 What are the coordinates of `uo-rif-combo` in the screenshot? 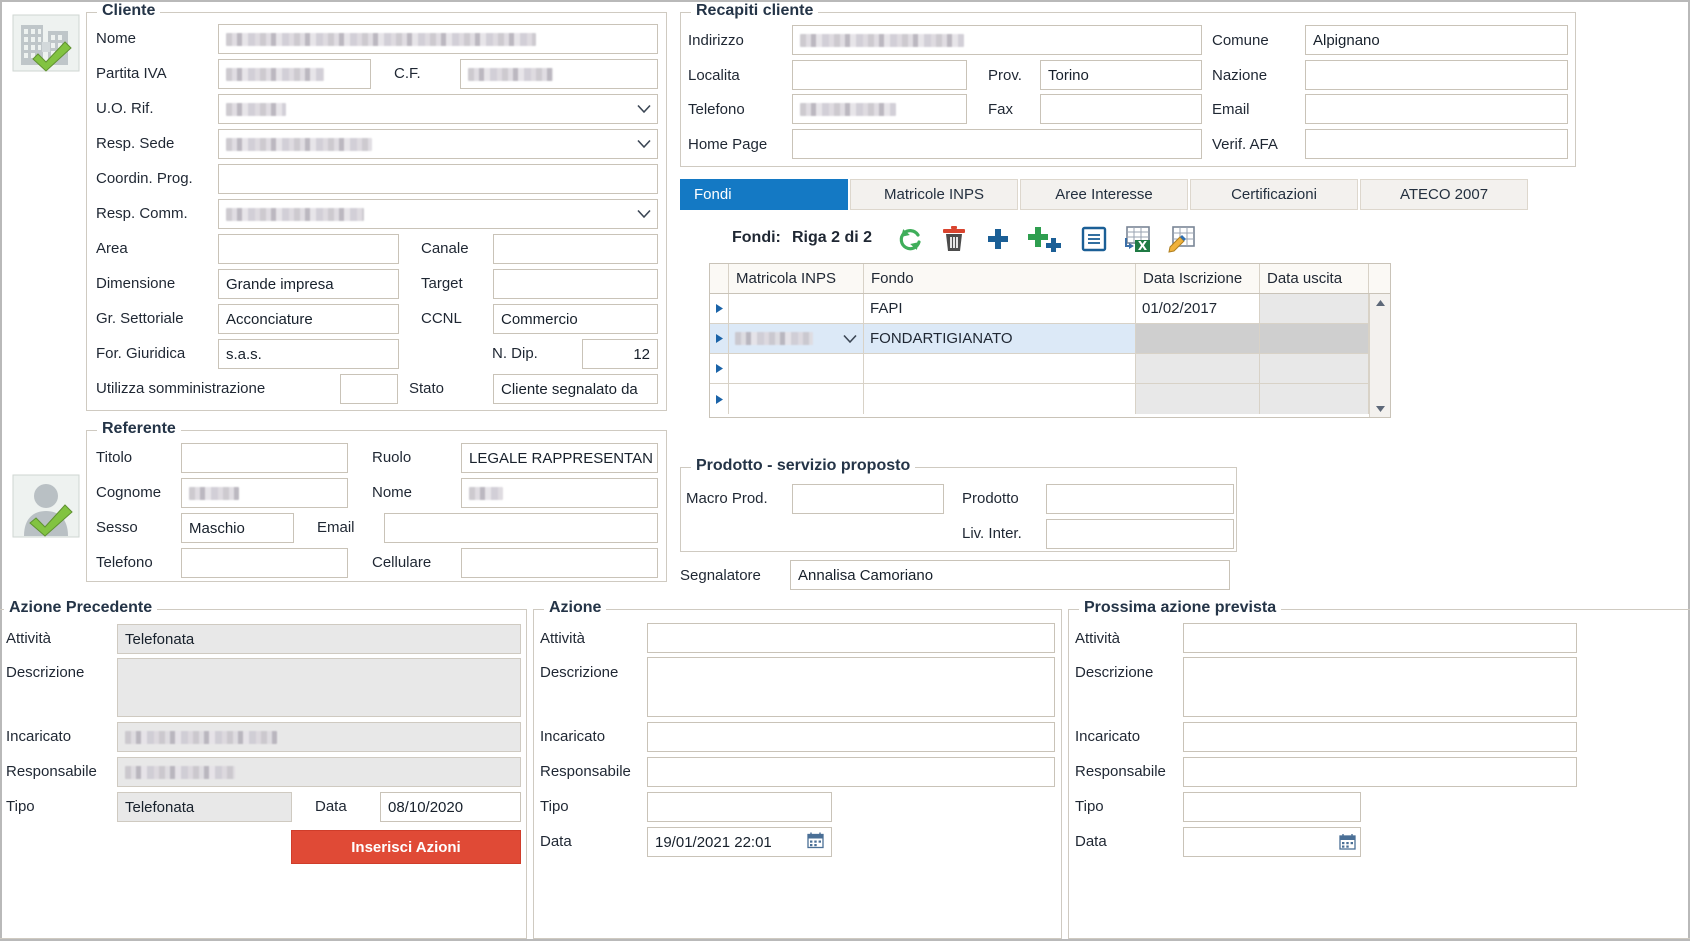 It's located at (438, 109).